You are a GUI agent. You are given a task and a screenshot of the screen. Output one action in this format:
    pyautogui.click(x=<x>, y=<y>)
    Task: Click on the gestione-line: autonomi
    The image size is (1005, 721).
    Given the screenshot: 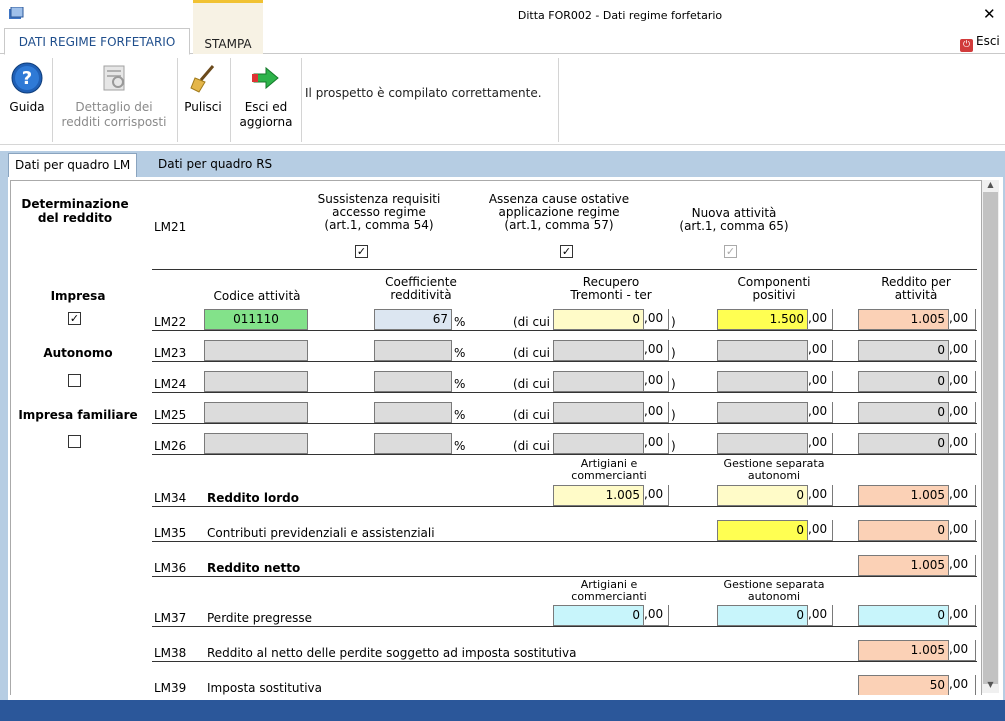 What is the action you would take?
    pyautogui.click(x=774, y=596)
    